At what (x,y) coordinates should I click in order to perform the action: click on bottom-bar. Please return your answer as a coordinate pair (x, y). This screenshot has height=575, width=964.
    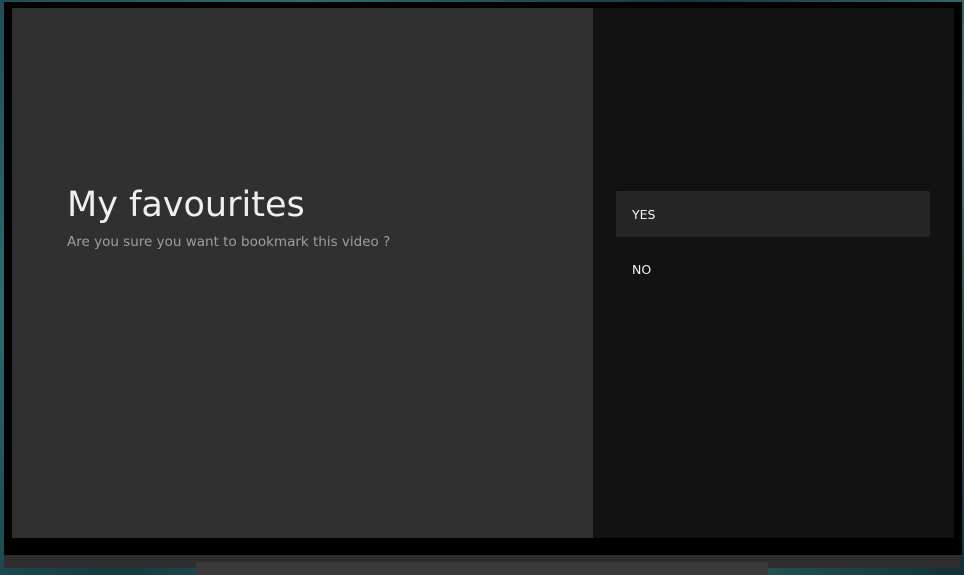
    Looking at the image, I should click on (482, 568).